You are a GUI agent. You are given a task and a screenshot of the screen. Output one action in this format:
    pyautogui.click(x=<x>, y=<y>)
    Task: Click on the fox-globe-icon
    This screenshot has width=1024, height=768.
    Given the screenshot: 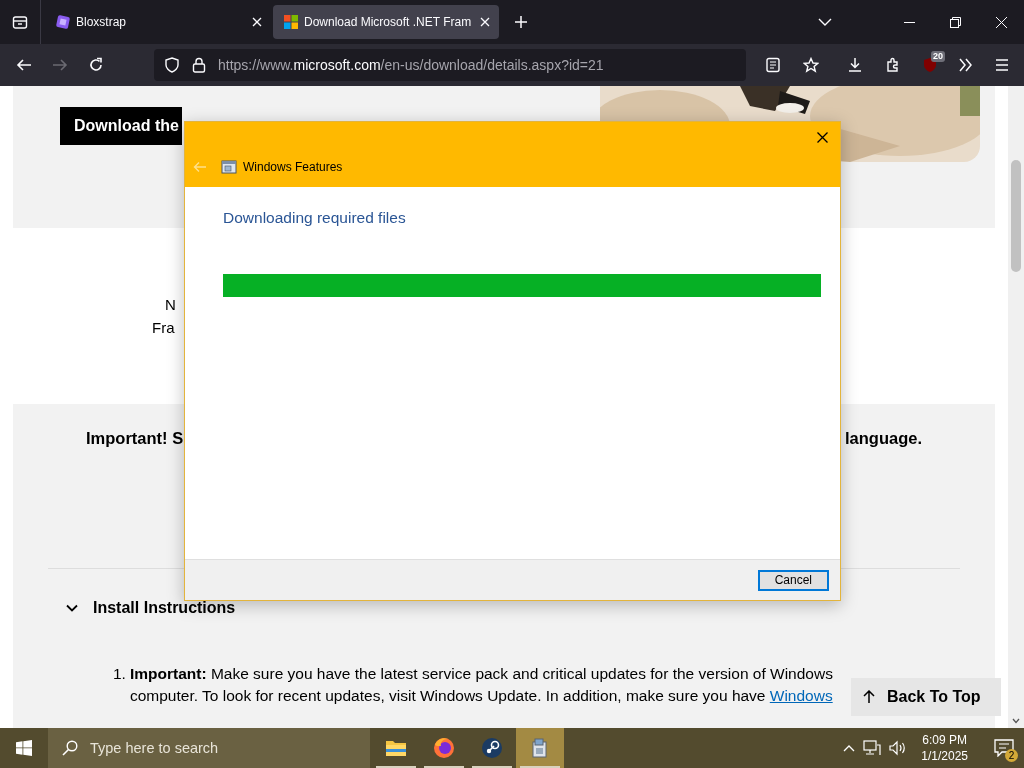 What is the action you would take?
    pyautogui.click(x=444, y=748)
    